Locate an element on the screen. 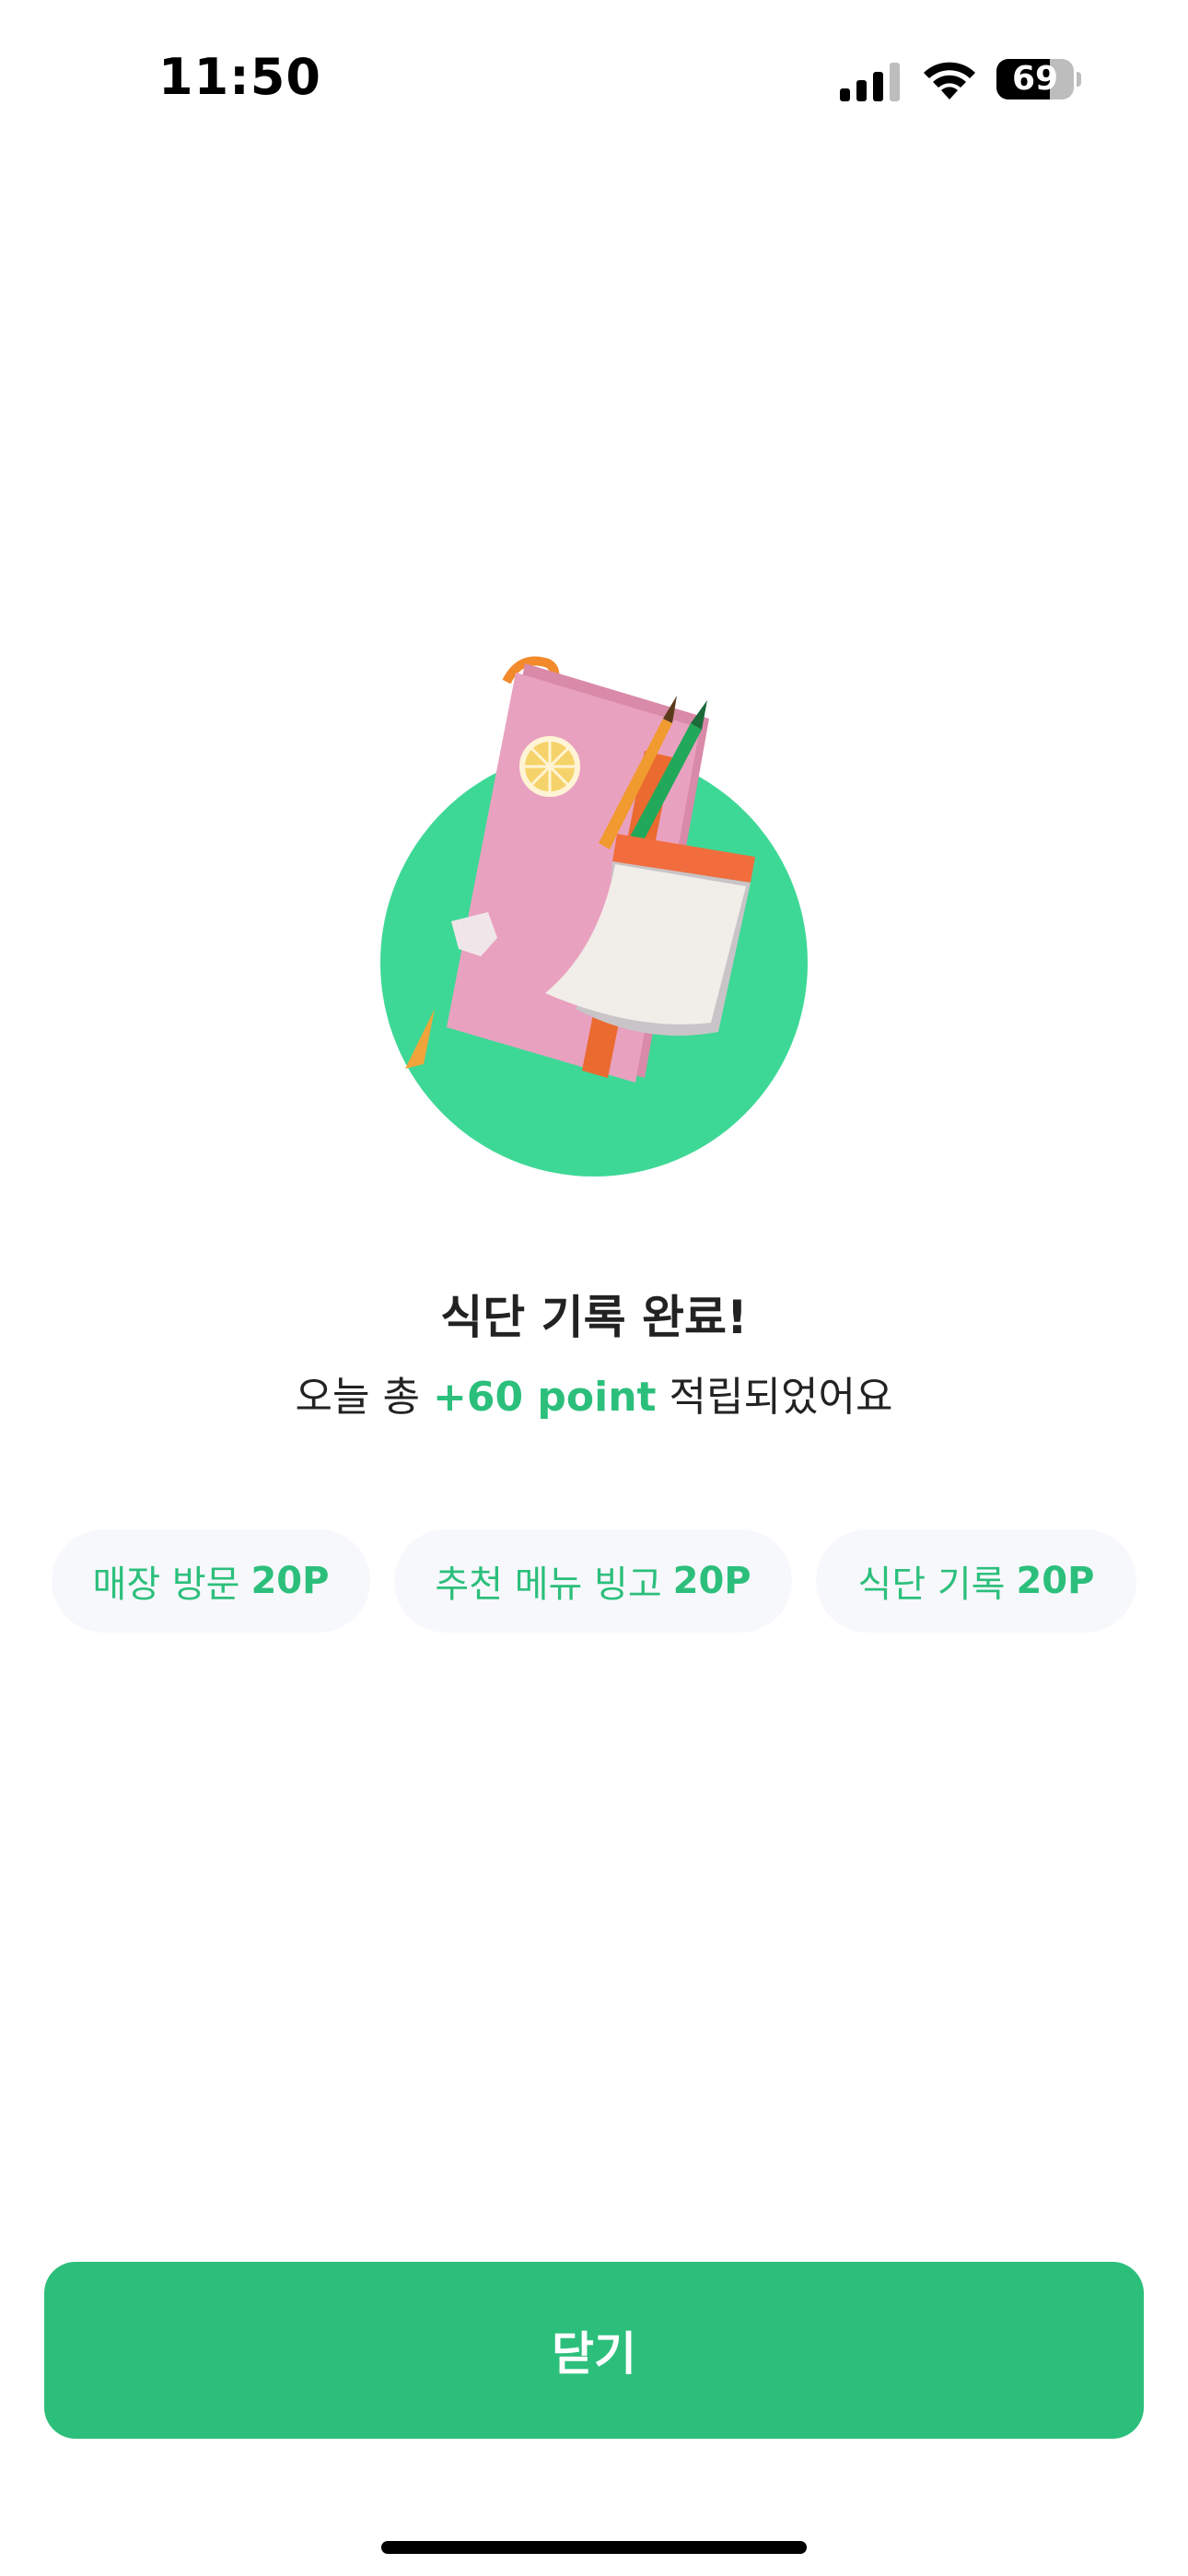 This screenshot has height=2576, width=1188. notebook-pencils-illustration is located at coordinates (594, 916).